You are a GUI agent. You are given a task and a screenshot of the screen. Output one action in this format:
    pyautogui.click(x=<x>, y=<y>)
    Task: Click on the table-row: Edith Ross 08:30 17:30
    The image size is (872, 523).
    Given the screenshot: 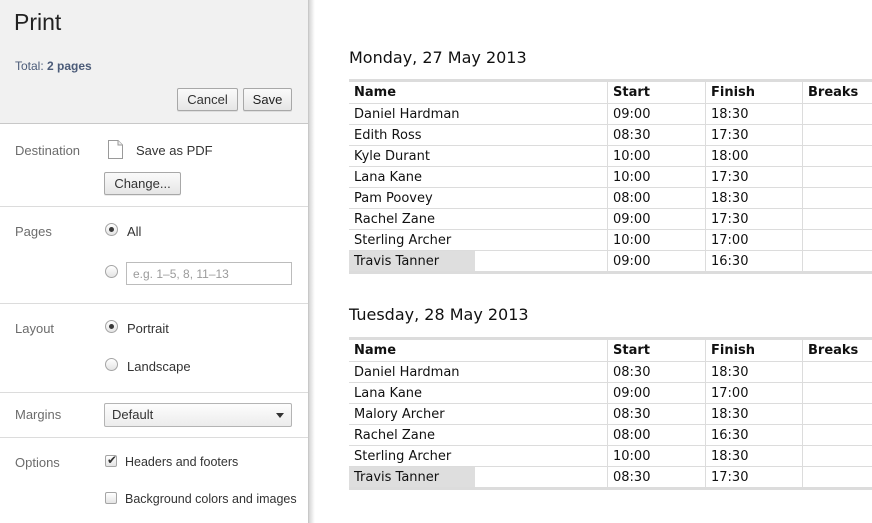 What is the action you would take?
    pyautogui.click(x=610, y=135)
    